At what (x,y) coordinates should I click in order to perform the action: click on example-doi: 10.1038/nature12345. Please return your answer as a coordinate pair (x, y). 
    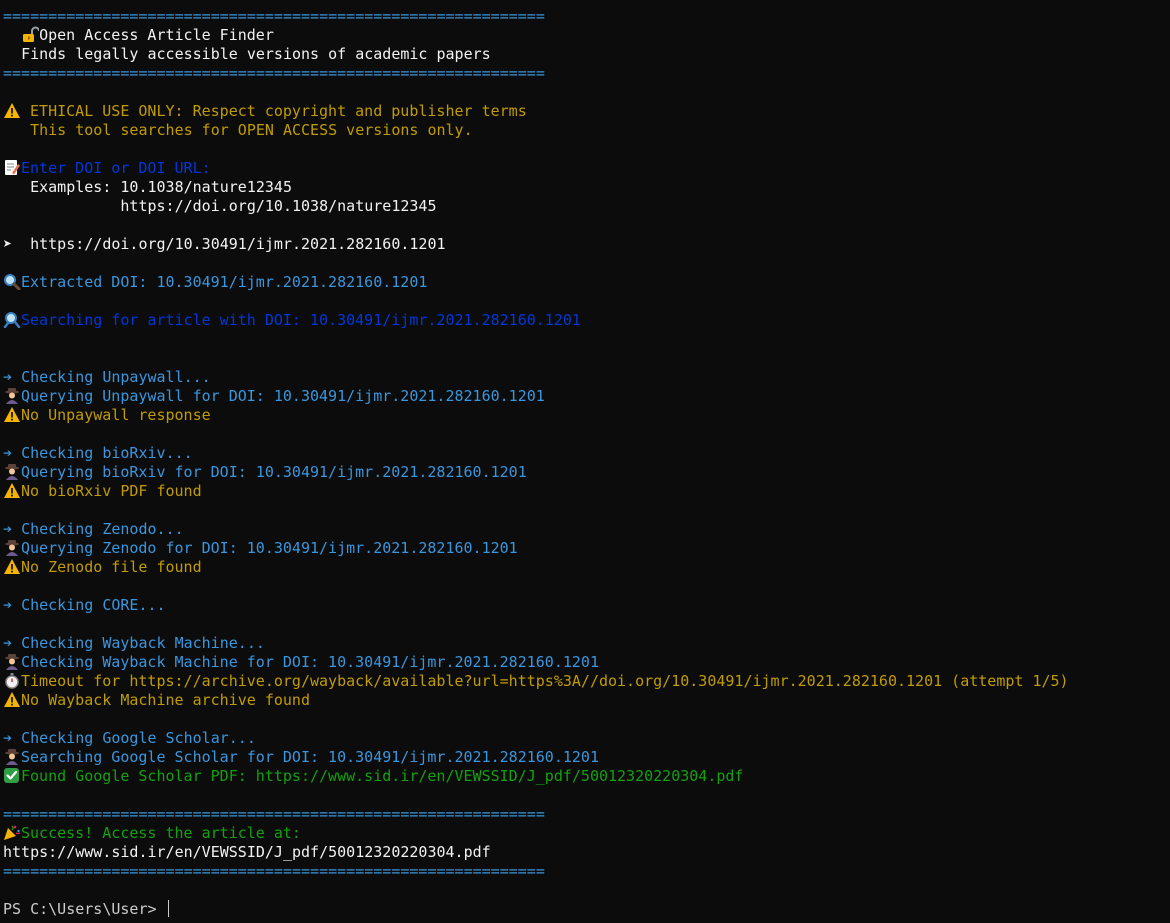
    Looking at the image, I should click on (206, 187).